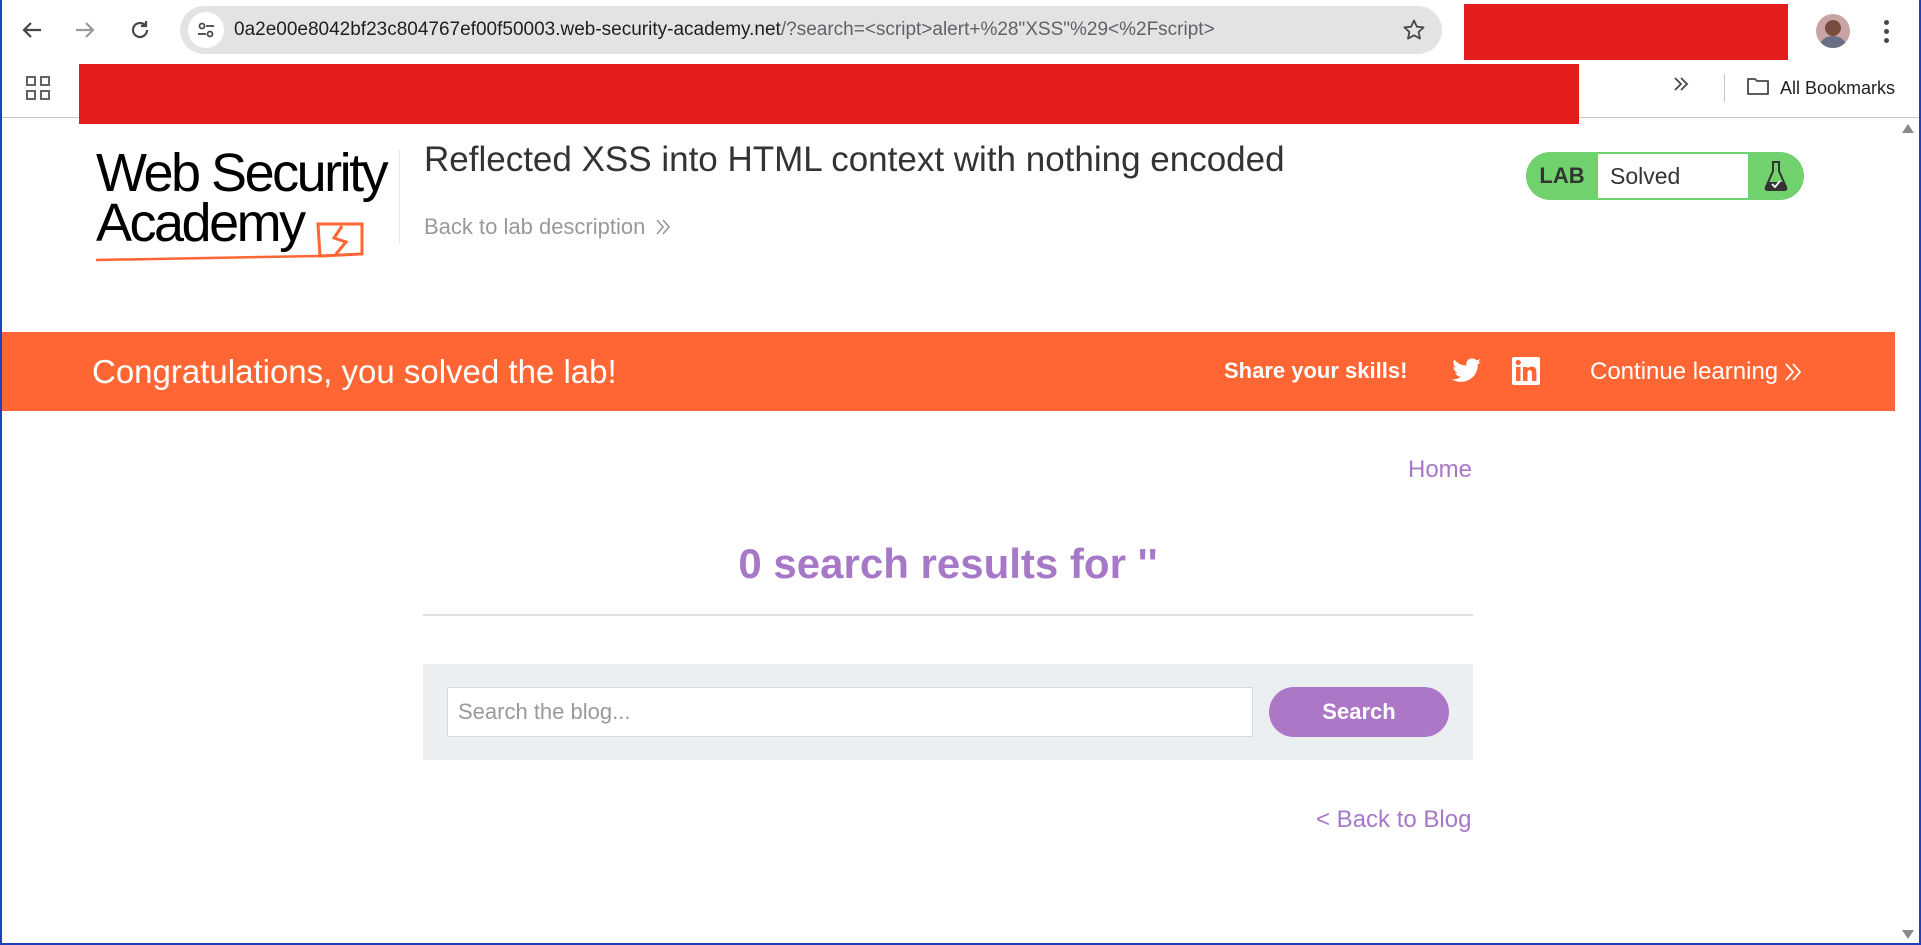  I want to click on back-to-lab-label: Back to lab description, so click(535, 226).